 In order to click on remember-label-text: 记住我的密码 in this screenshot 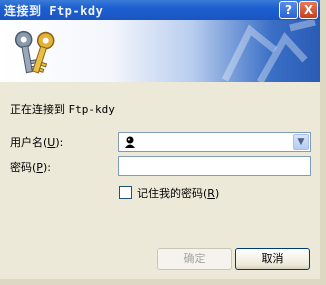, I will do `click(170, 193)`.